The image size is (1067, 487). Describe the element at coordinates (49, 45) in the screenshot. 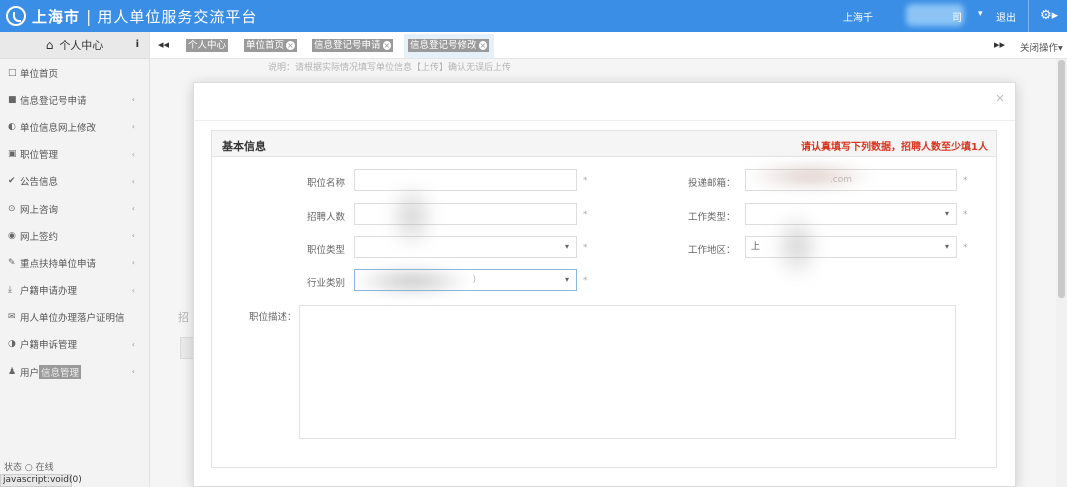

I see `home-icon: ⌂` at that location.